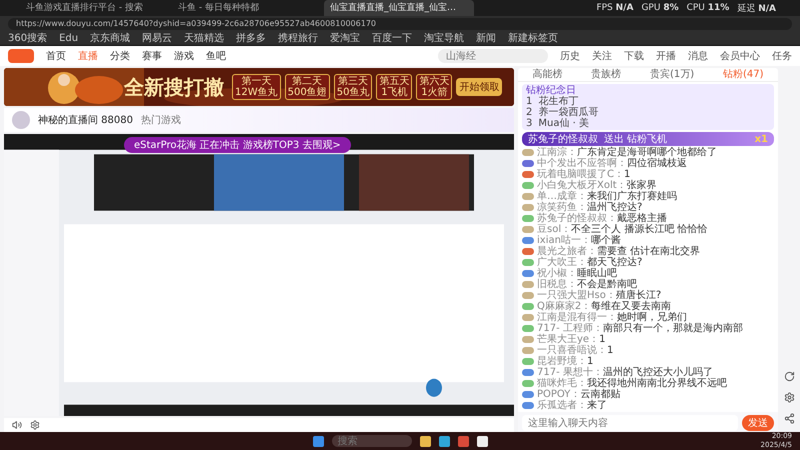 This screenshot has width=800, height=450. What do you see at coordinates (597, 185) in the screenshot?
I see `chat-message: 小白兔大板牙Xolt：张家界` at bounding box center [597, 185].